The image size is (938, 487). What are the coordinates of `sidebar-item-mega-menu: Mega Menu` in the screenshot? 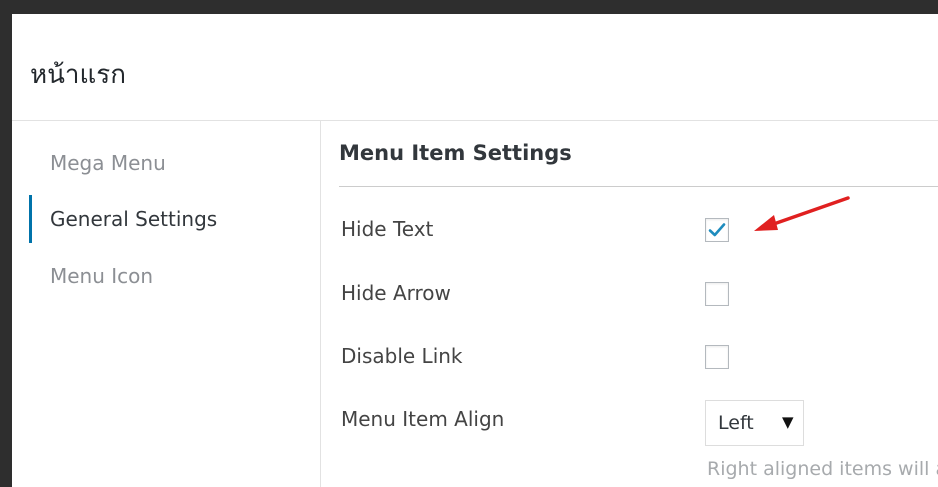 It's located at (166, 163).